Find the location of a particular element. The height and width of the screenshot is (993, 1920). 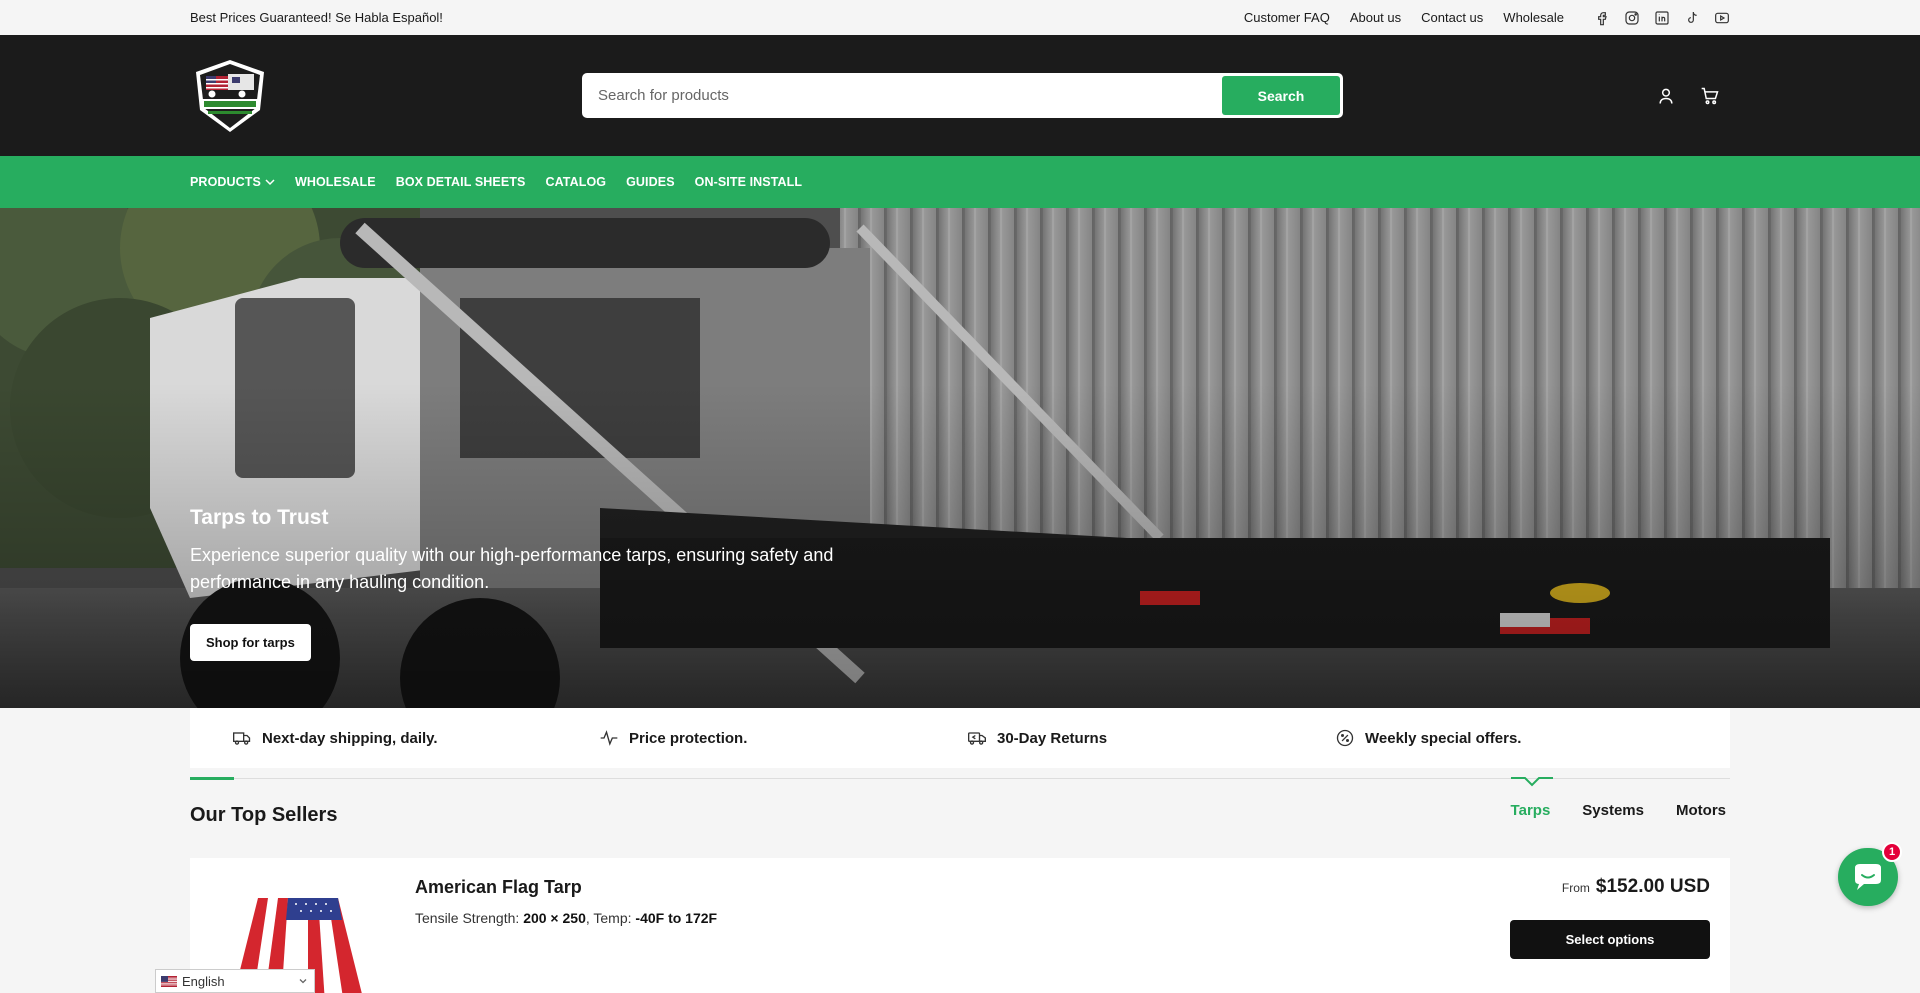

nav-box-detail-sheets: BOX DETAIL SHEETS is located at coordinates (461, 182).